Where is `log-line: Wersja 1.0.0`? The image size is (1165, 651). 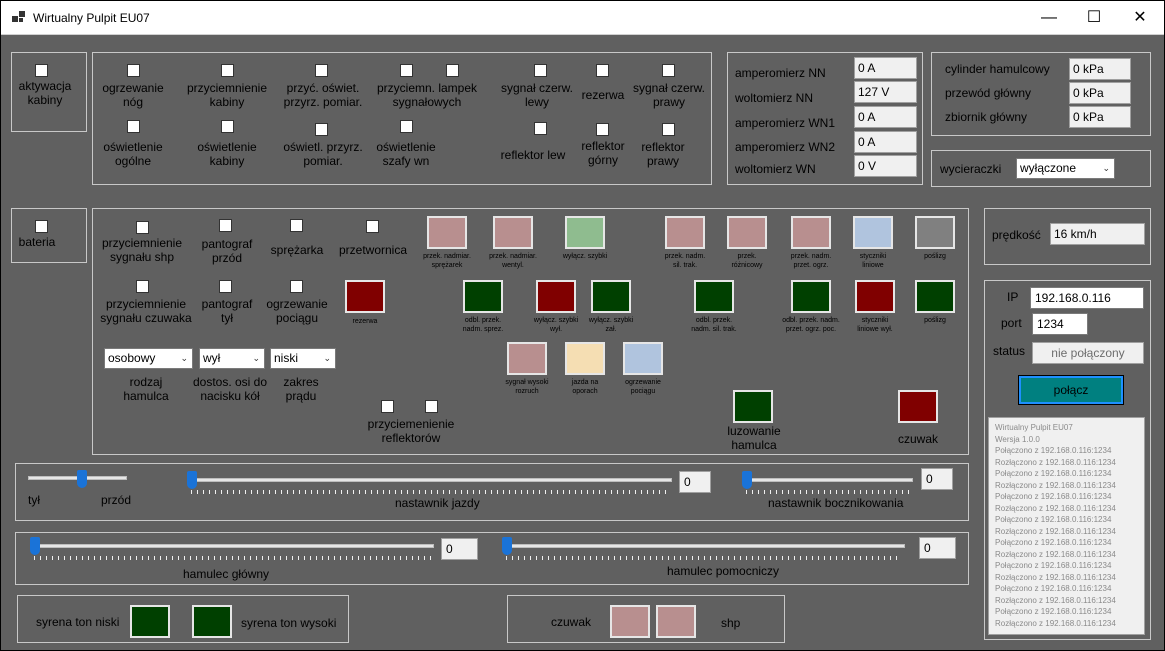 log-line: Wersja 1.0.0 is located at coordinates (1017, 439).